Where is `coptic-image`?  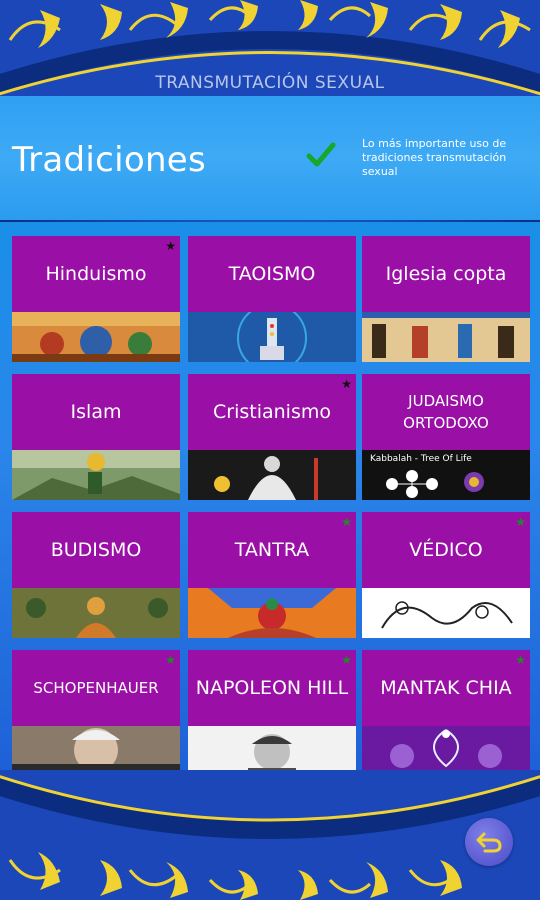 coptic-image is located at coordinates (446, 337).